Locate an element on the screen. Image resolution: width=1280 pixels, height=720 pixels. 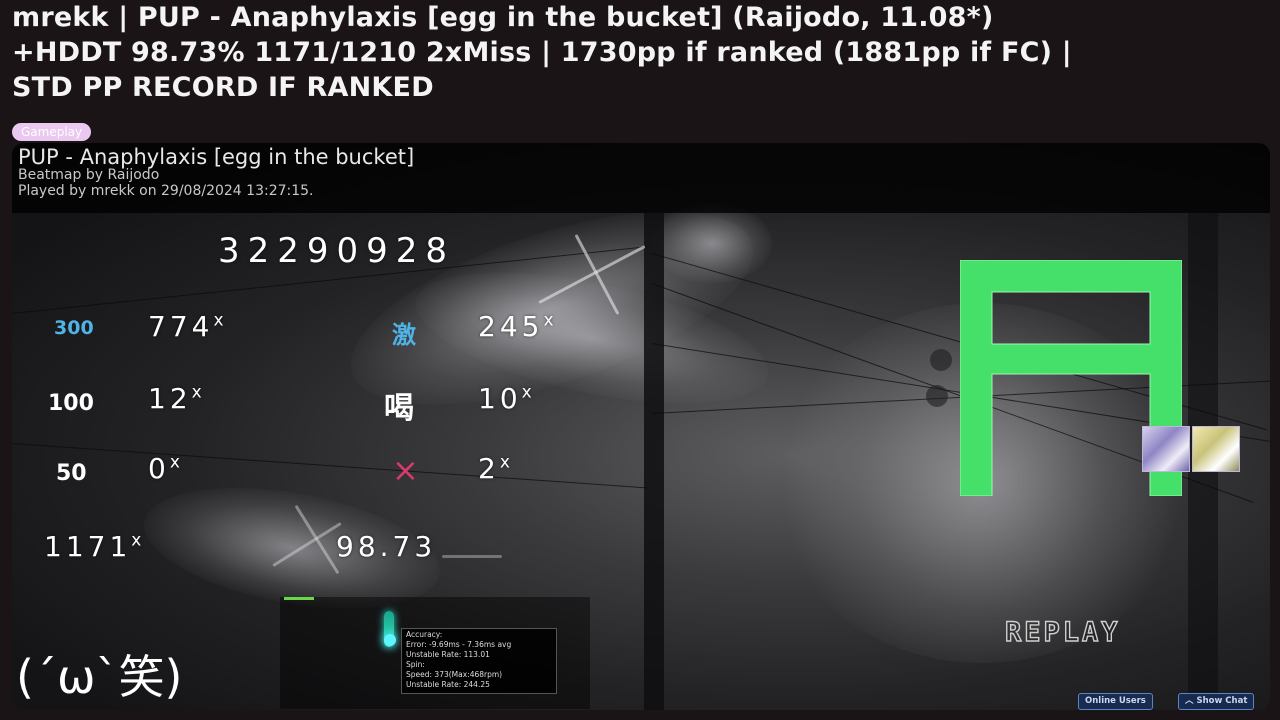
max-combo-value: 1171 is located at coordinates (88, 546).